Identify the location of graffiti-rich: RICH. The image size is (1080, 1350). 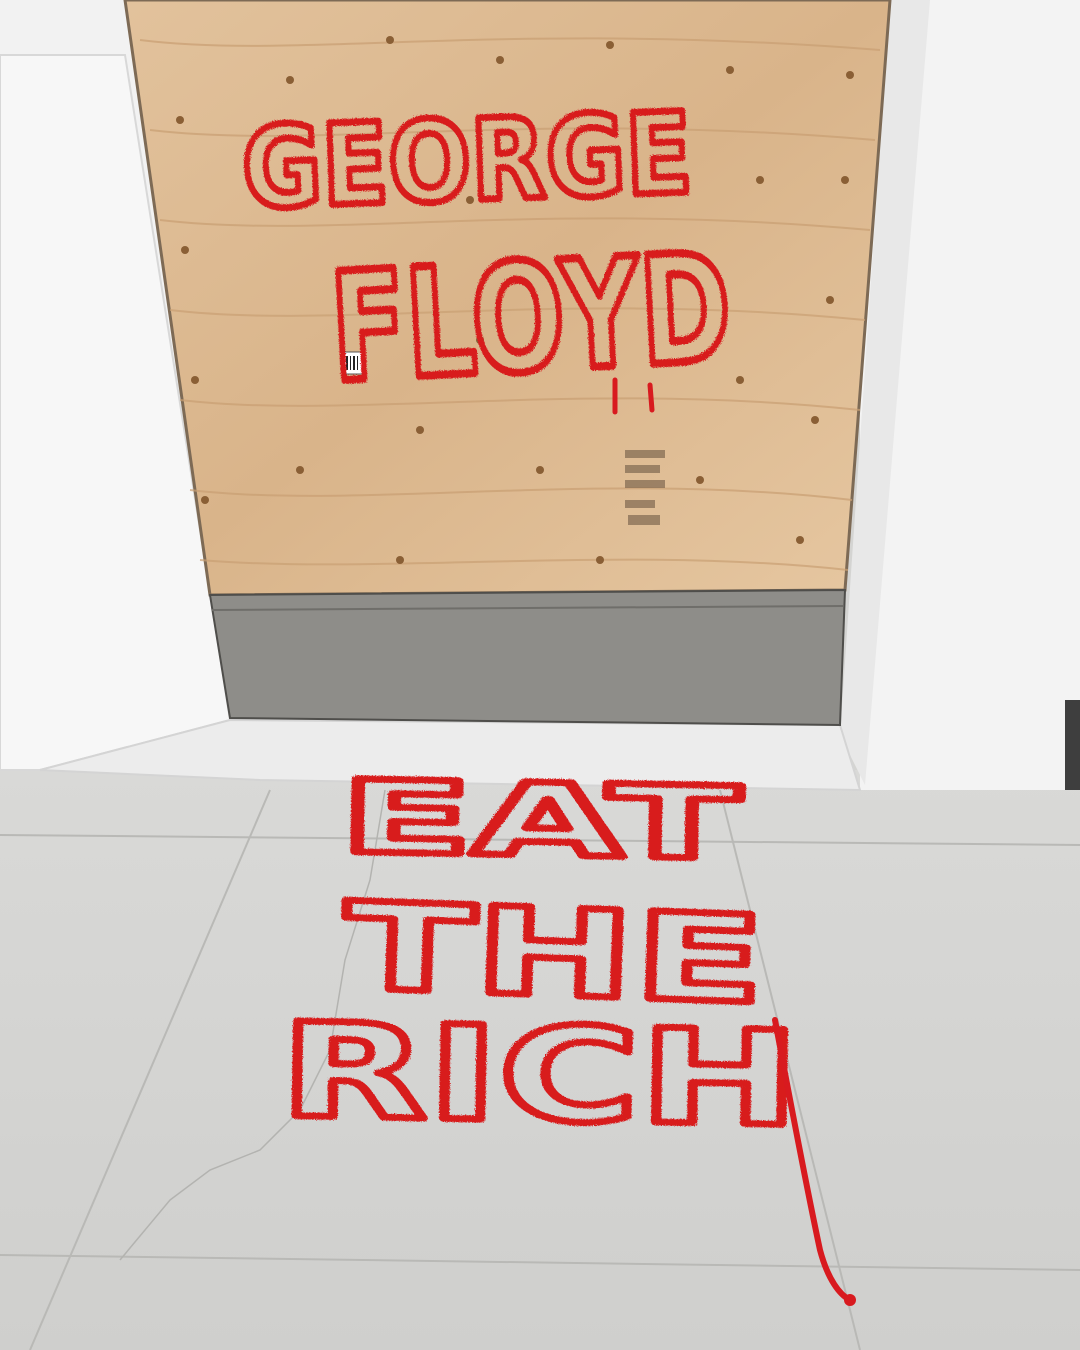
(539, 1074).